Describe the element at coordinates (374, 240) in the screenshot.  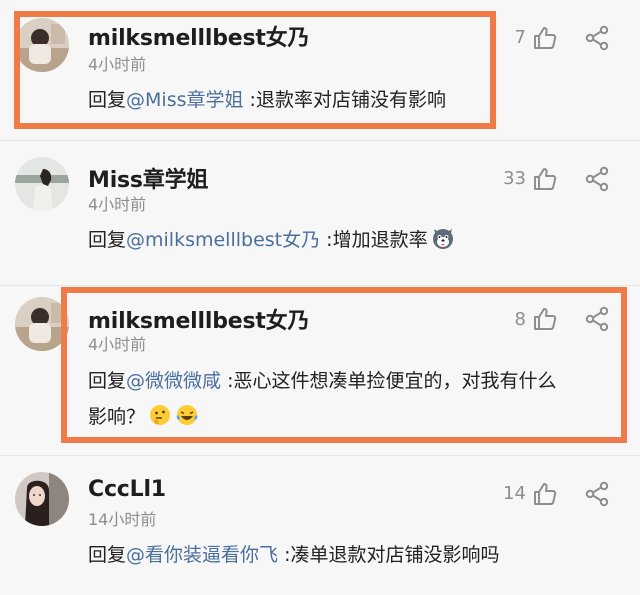
I see `reply-text: :增加退款率` at that location.